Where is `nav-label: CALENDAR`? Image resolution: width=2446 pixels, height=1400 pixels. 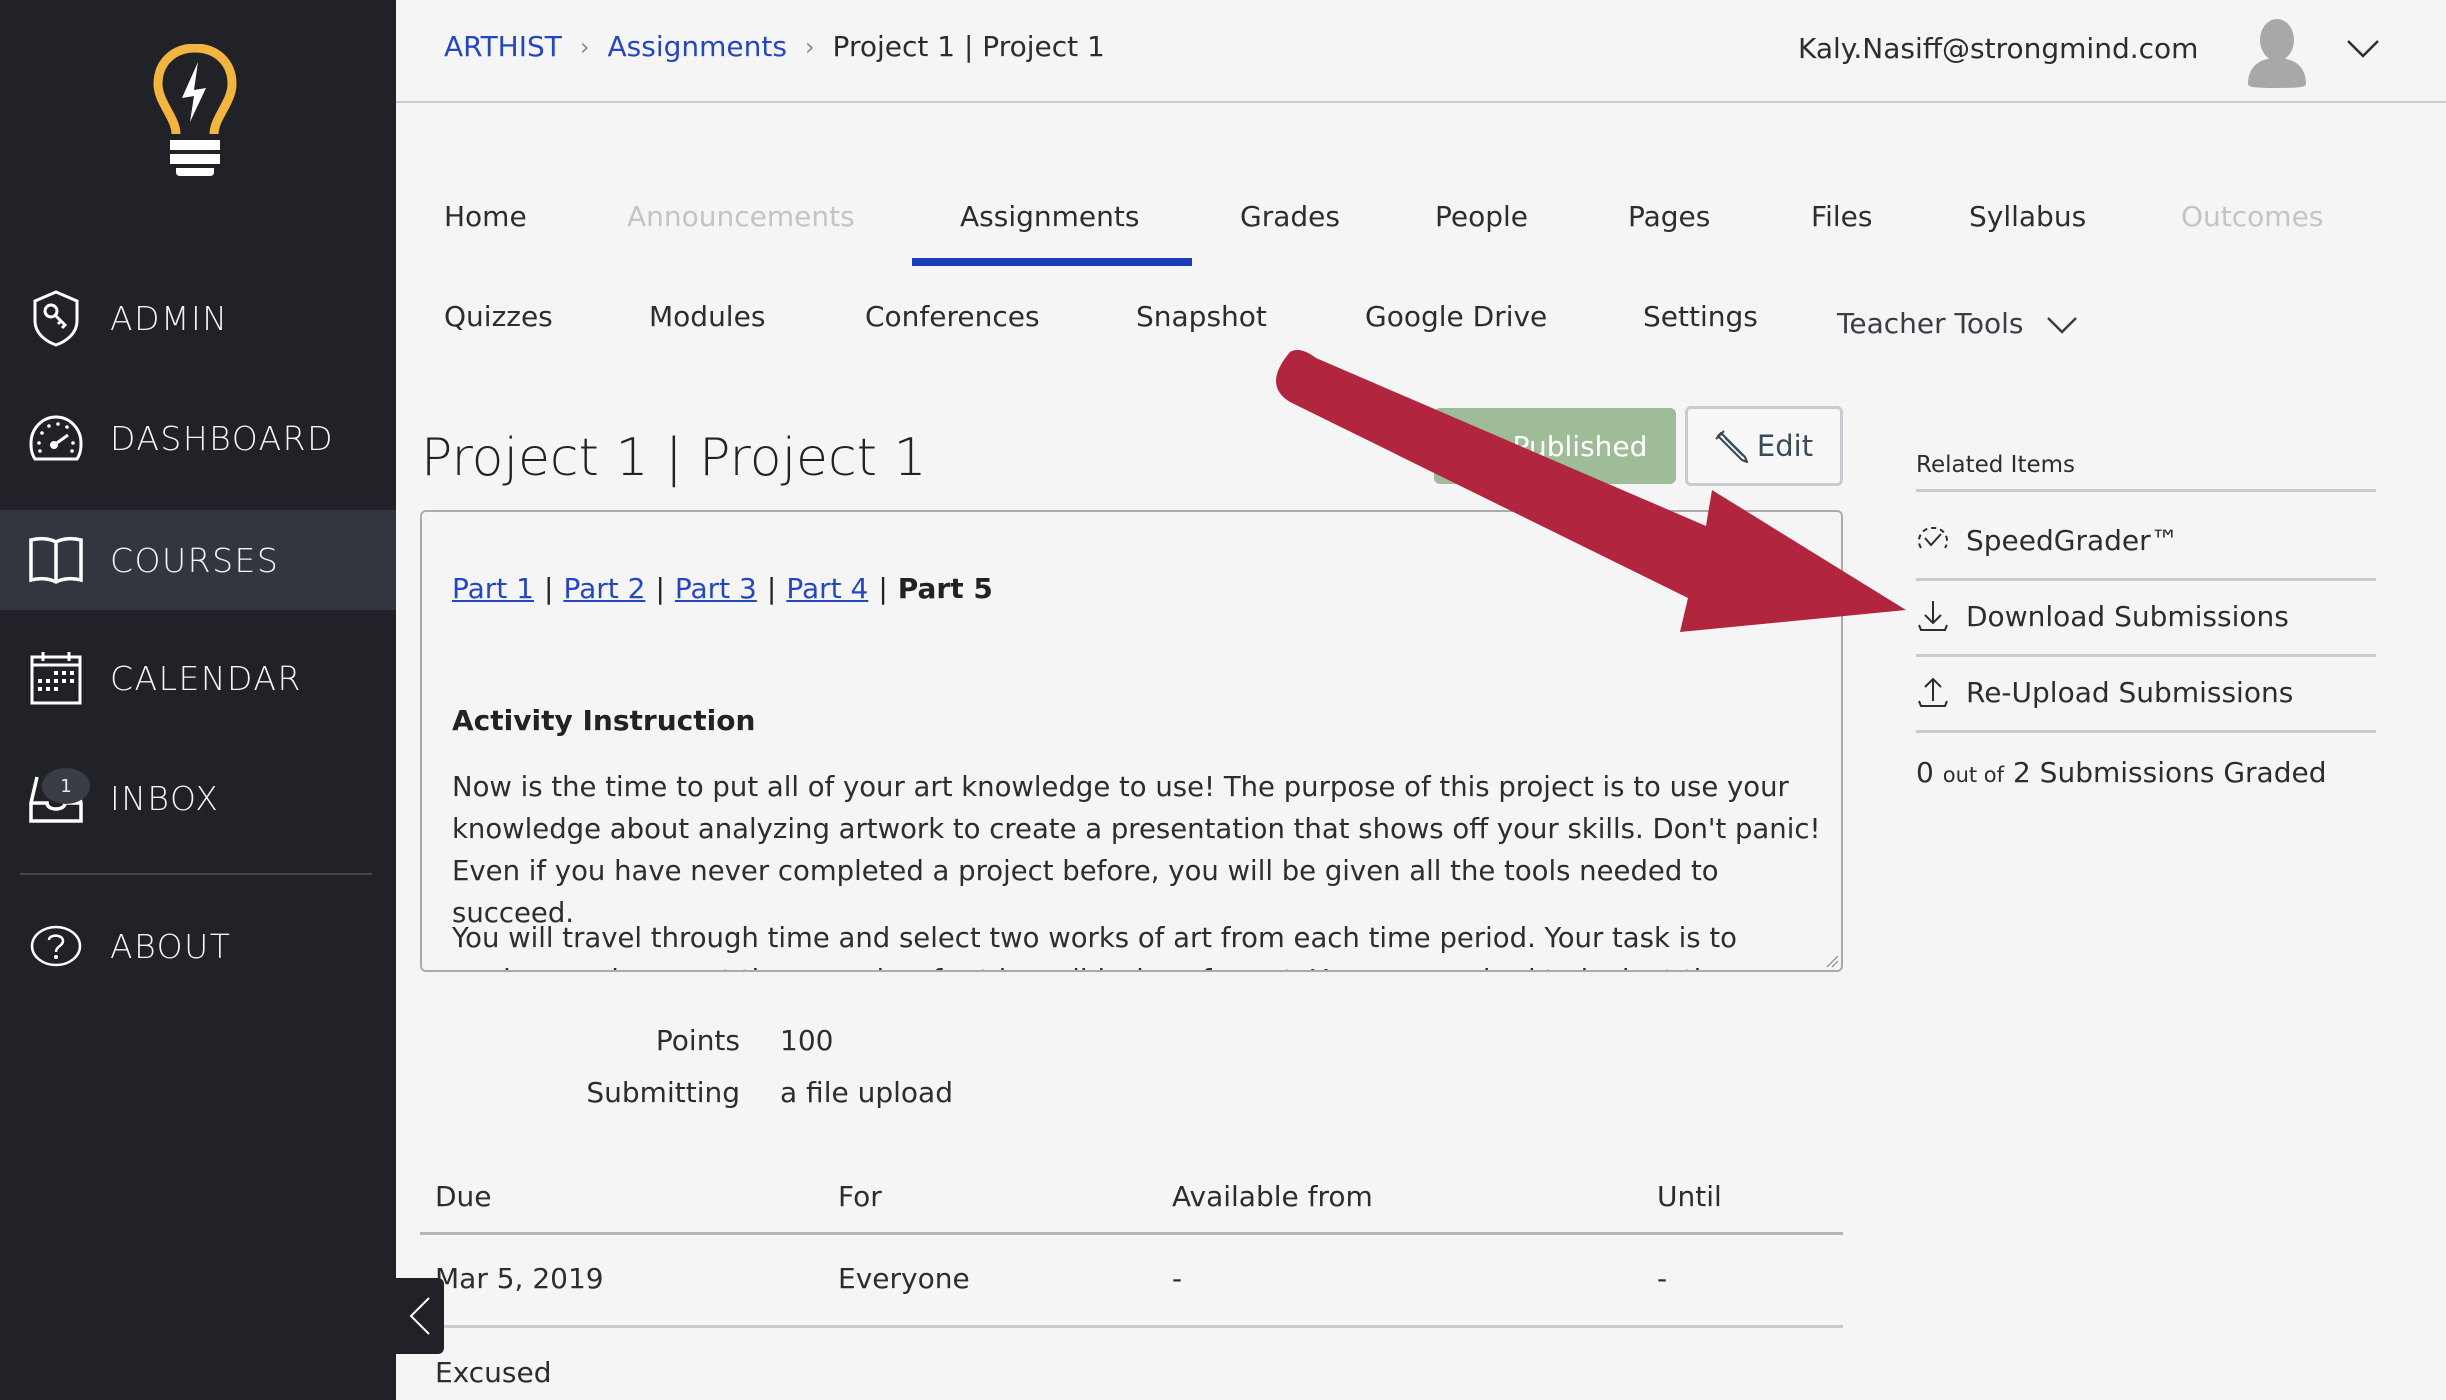
nav-label: CALENDAR is located at coordinates (206, 678).